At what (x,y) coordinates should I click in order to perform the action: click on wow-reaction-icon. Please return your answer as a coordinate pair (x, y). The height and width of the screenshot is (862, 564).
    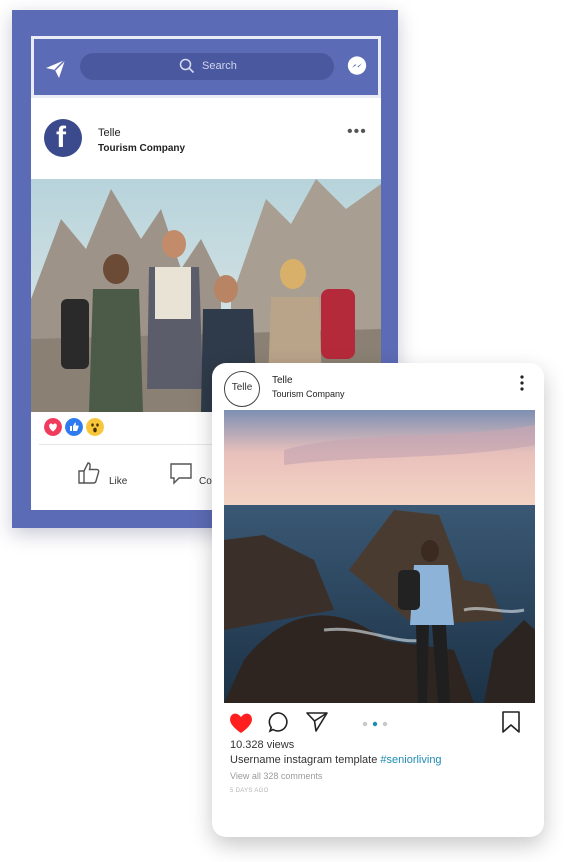
    Looking at the image, I should click on (95, 427).